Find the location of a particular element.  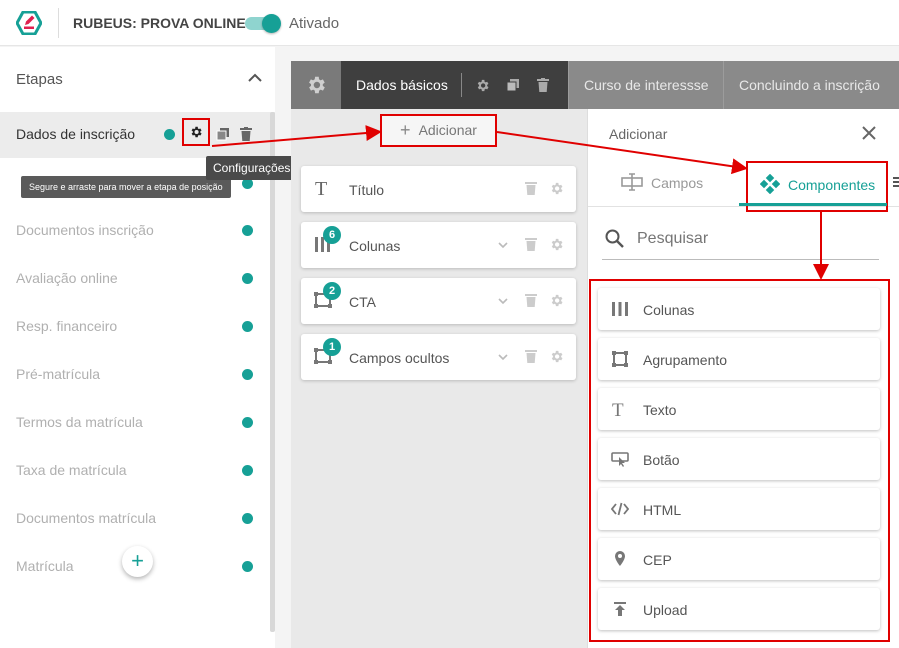

button-icon is located at coordinates (620, 459).